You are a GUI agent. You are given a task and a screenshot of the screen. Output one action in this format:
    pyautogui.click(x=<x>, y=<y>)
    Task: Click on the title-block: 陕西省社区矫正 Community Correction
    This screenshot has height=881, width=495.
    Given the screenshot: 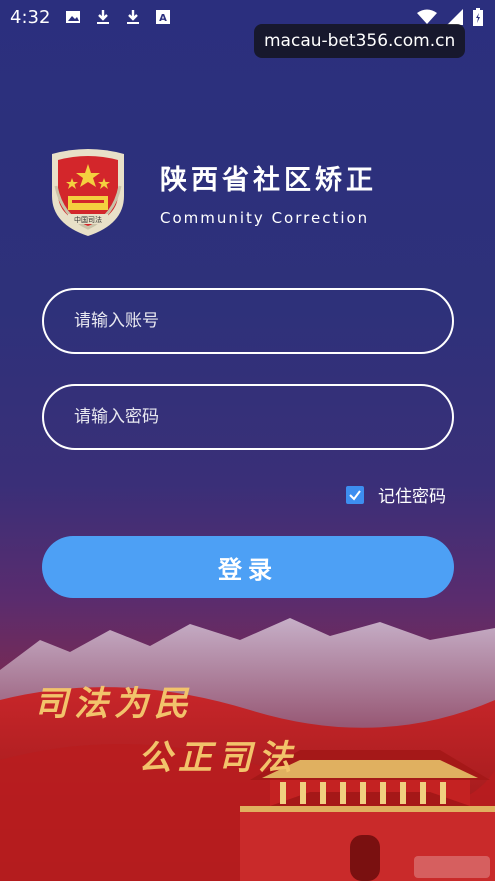 What is the action you would take?
    pyautogui.click(x=268, y=192)
    